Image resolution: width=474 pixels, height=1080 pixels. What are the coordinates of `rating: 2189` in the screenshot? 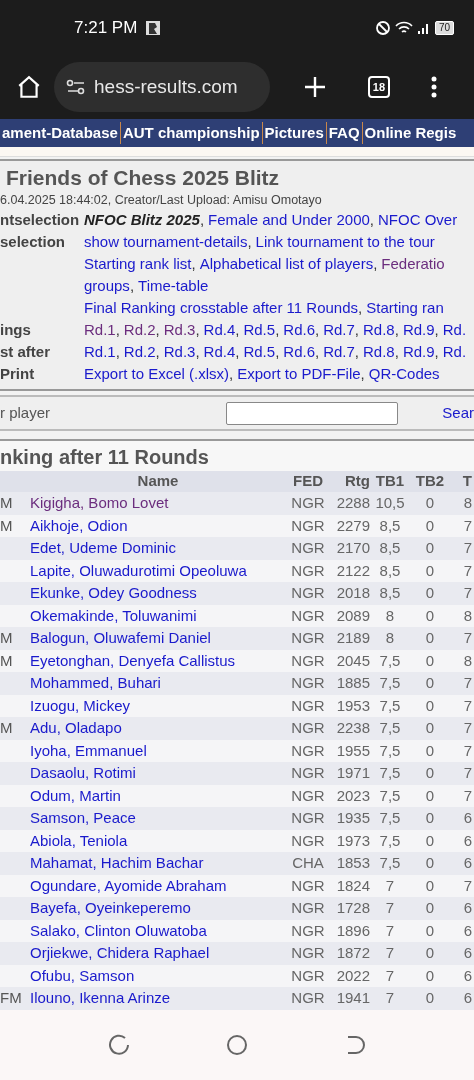 It's located at (353, 637).